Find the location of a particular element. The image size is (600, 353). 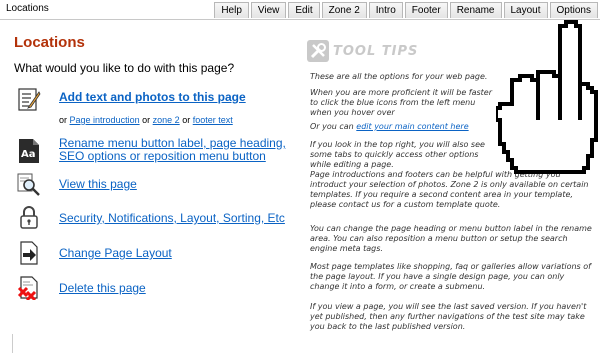

tab-intro: Intro is located at coordinates (385, 10).